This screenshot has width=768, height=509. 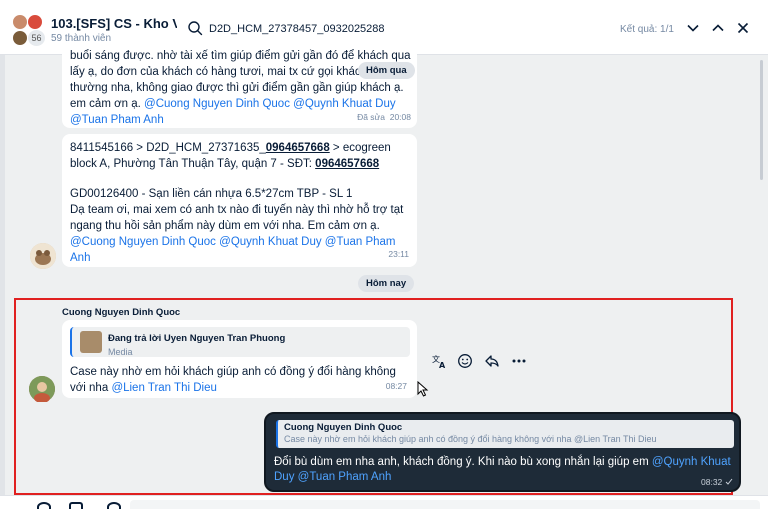 I want to click on mention-link: @Quynh Khuat Duy, so click(x=270, y=242).